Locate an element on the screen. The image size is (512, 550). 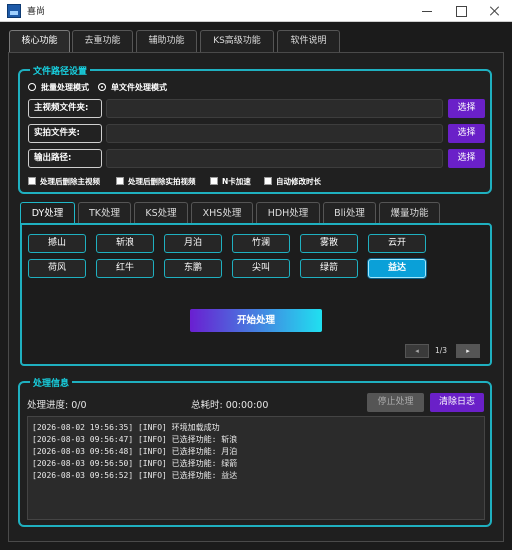
output-path-input is located at coordinates (274, 158).